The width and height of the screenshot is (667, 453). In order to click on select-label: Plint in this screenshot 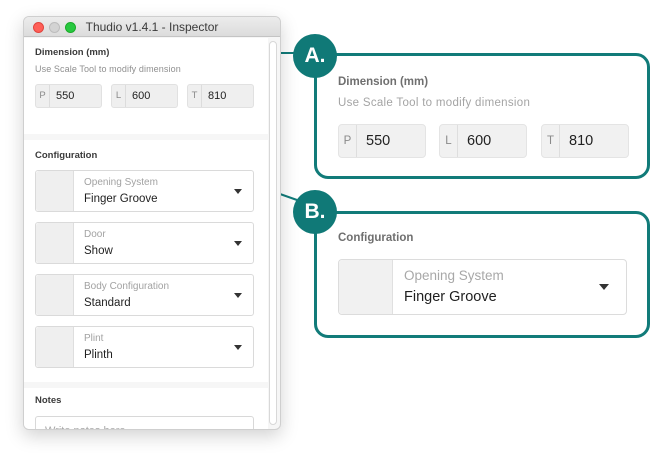, I will do `click(94, 338)`.